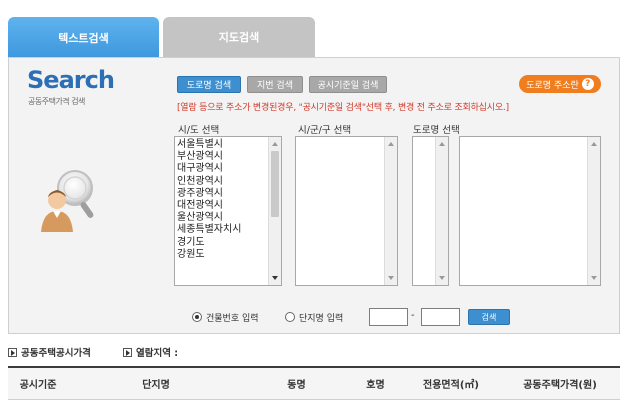 This screenshot has width=627, height=411. I want to click on list-item: 경기도, so click(222, 243).